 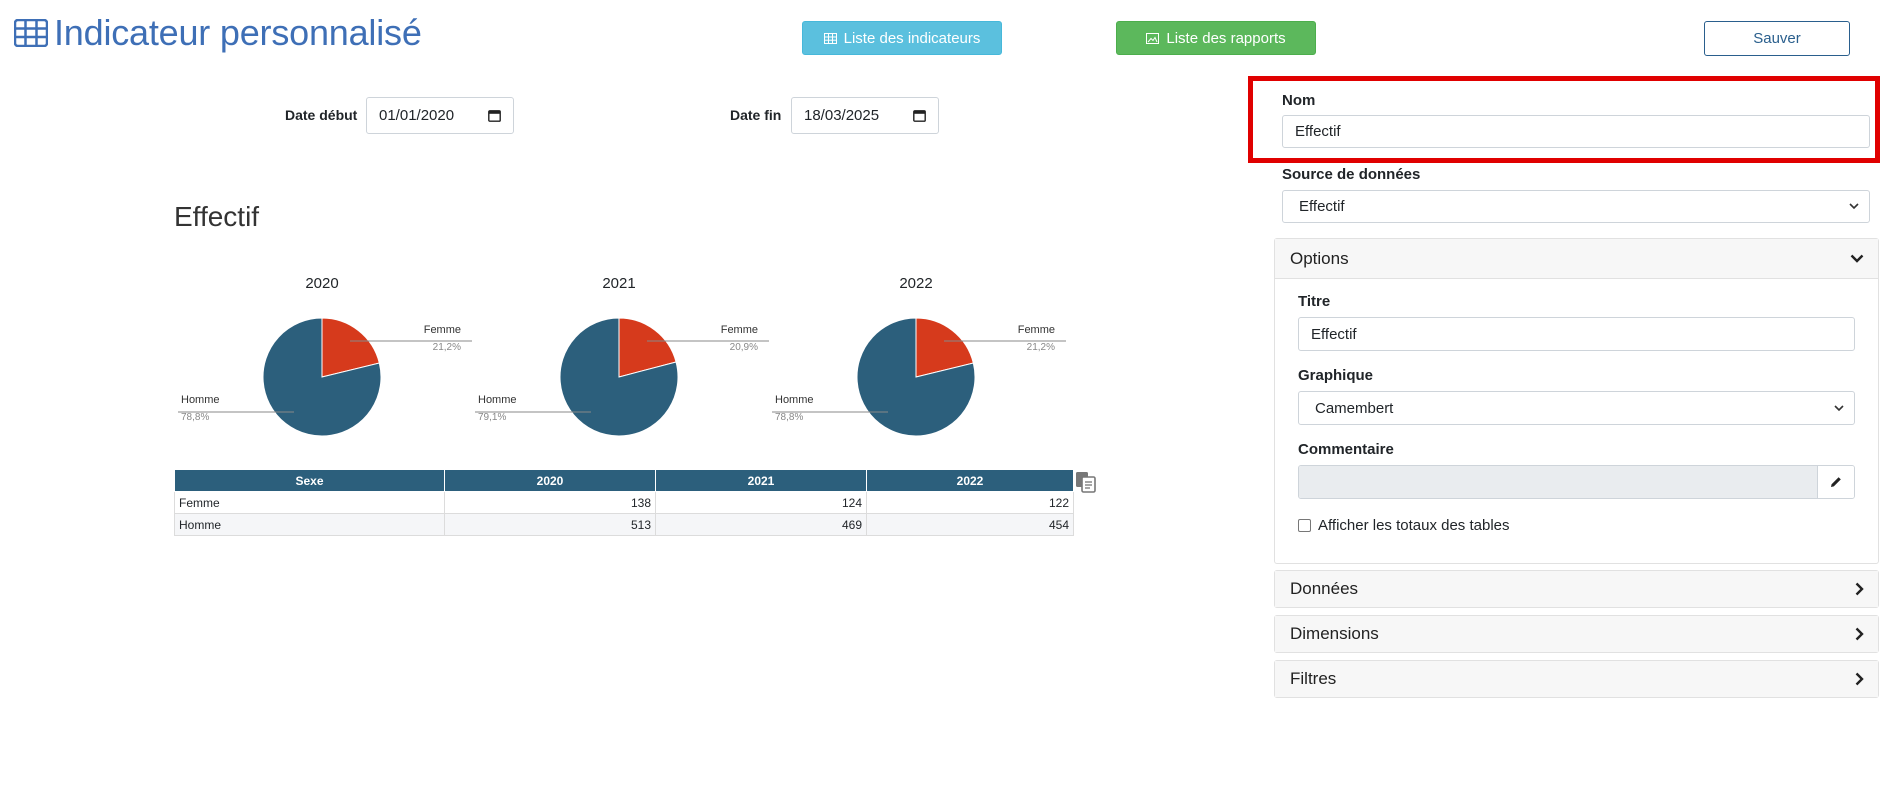 I want to click on pie-title: 2022, so click(x=916, y=283).